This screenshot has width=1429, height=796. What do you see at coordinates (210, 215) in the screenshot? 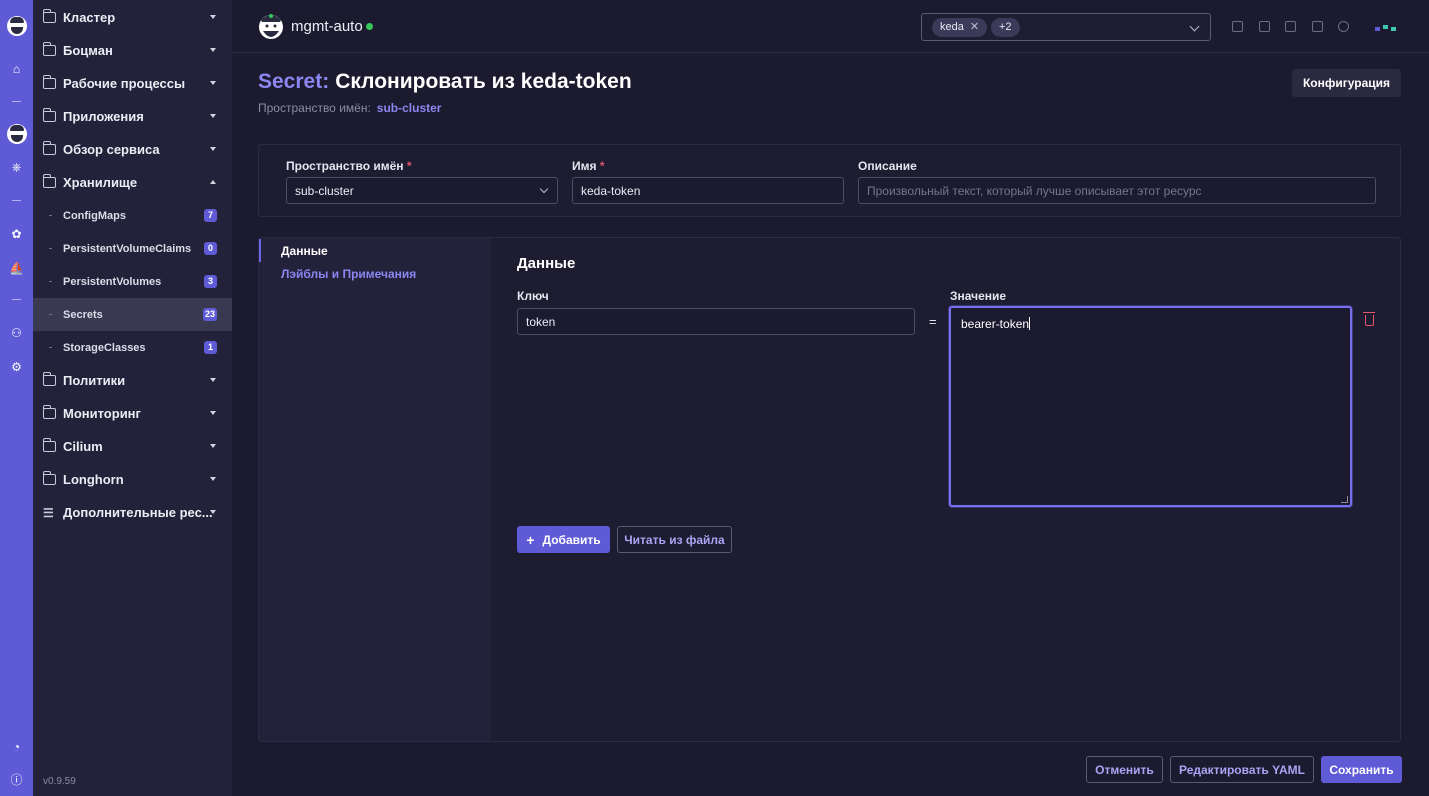
I see `count-badge: 7` at bounding box center [210, 215].